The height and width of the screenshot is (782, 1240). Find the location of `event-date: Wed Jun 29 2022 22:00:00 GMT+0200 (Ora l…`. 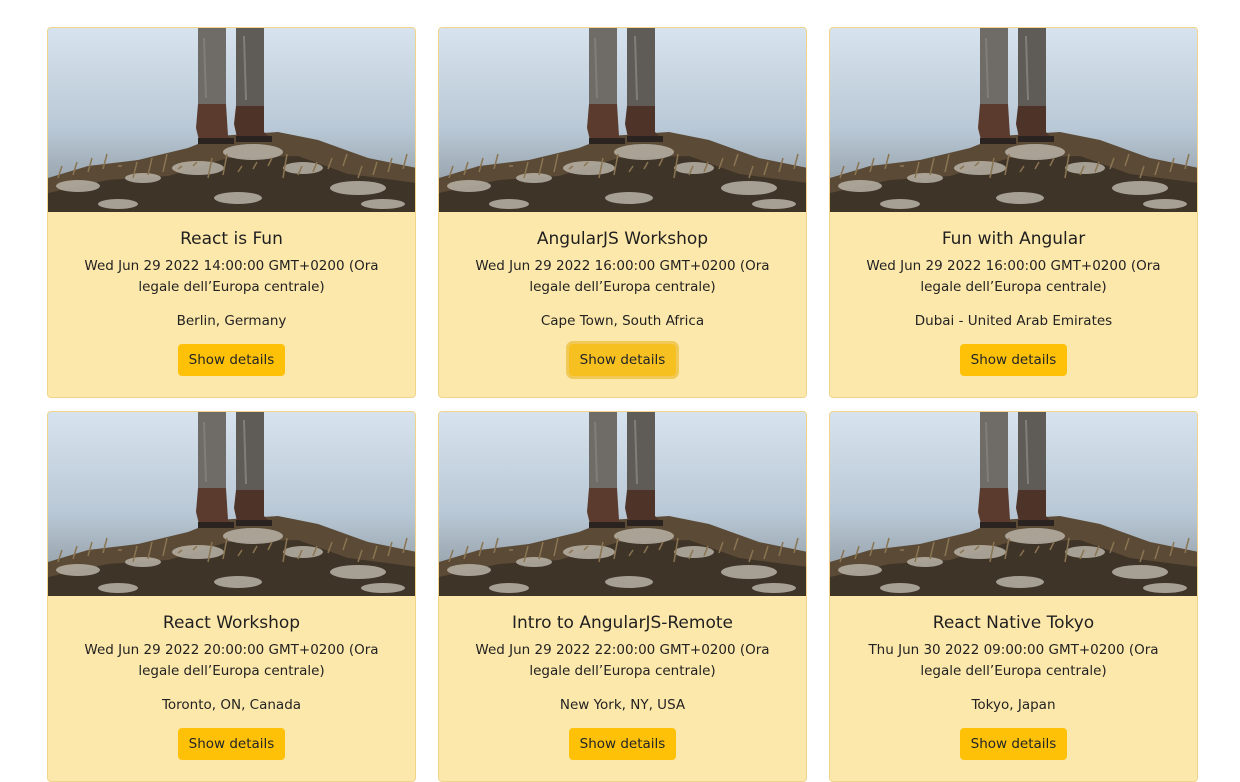

event-date: Wed Jun 29 2022 22:00:00 GMT+0200 (Ora l… is located at coordinates (622, 660).